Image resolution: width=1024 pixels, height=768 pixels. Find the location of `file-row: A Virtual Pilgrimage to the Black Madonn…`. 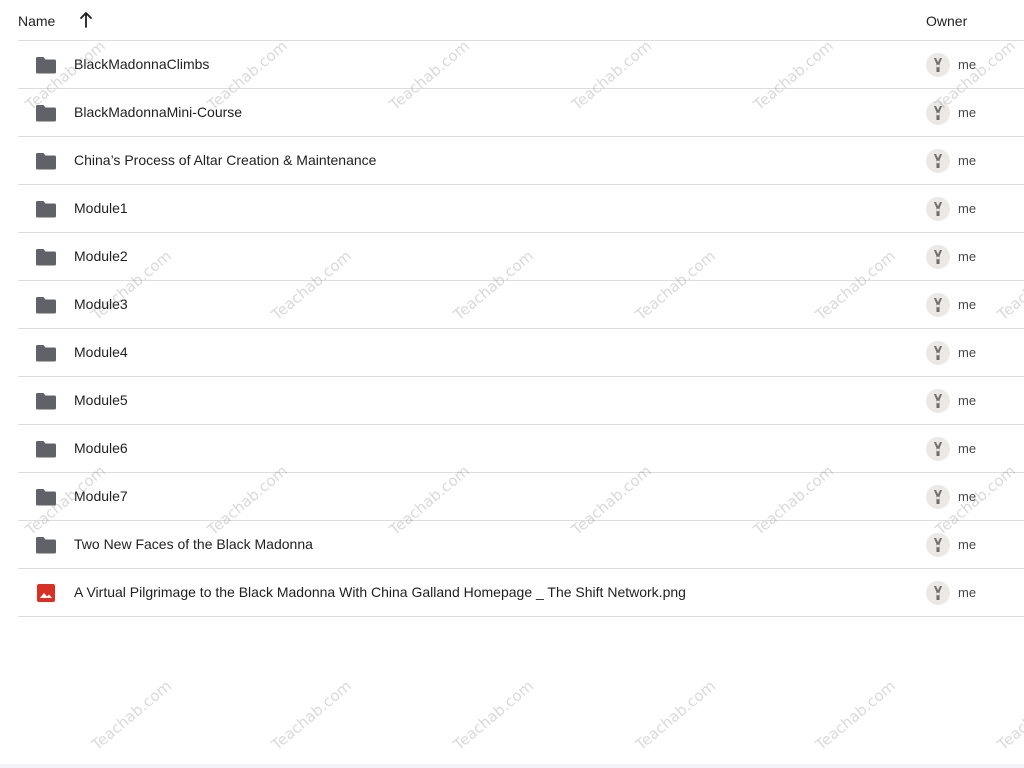

file-row: A Virtual Pilgrimage to the Black Madonn… is located at coordinates (521, 593).